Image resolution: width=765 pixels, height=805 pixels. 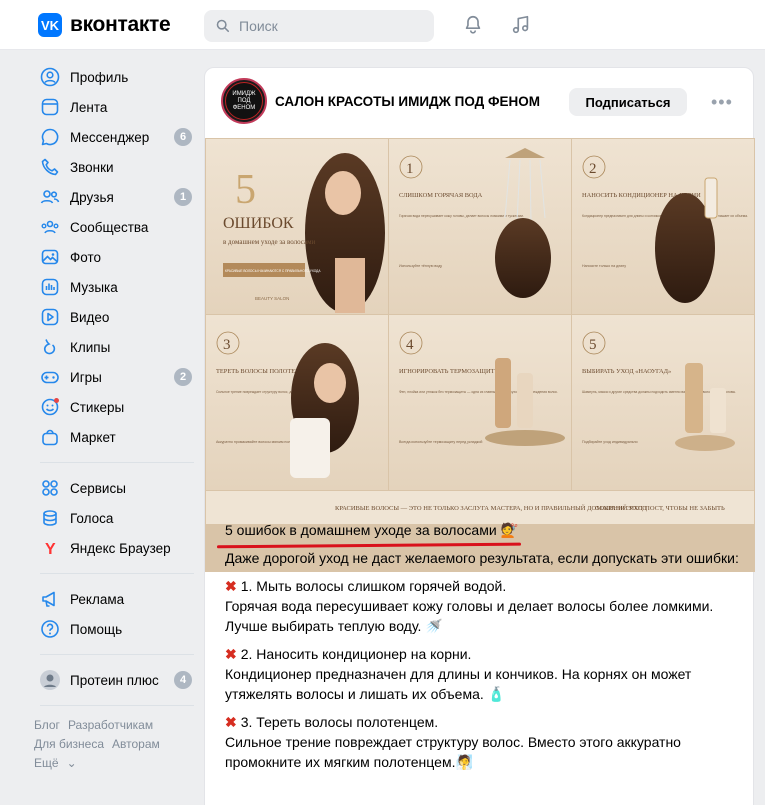 What do you see at coordinates (50, 407) in the screenshot?
I see `stickers-icon` at bounding box center [50, 407].